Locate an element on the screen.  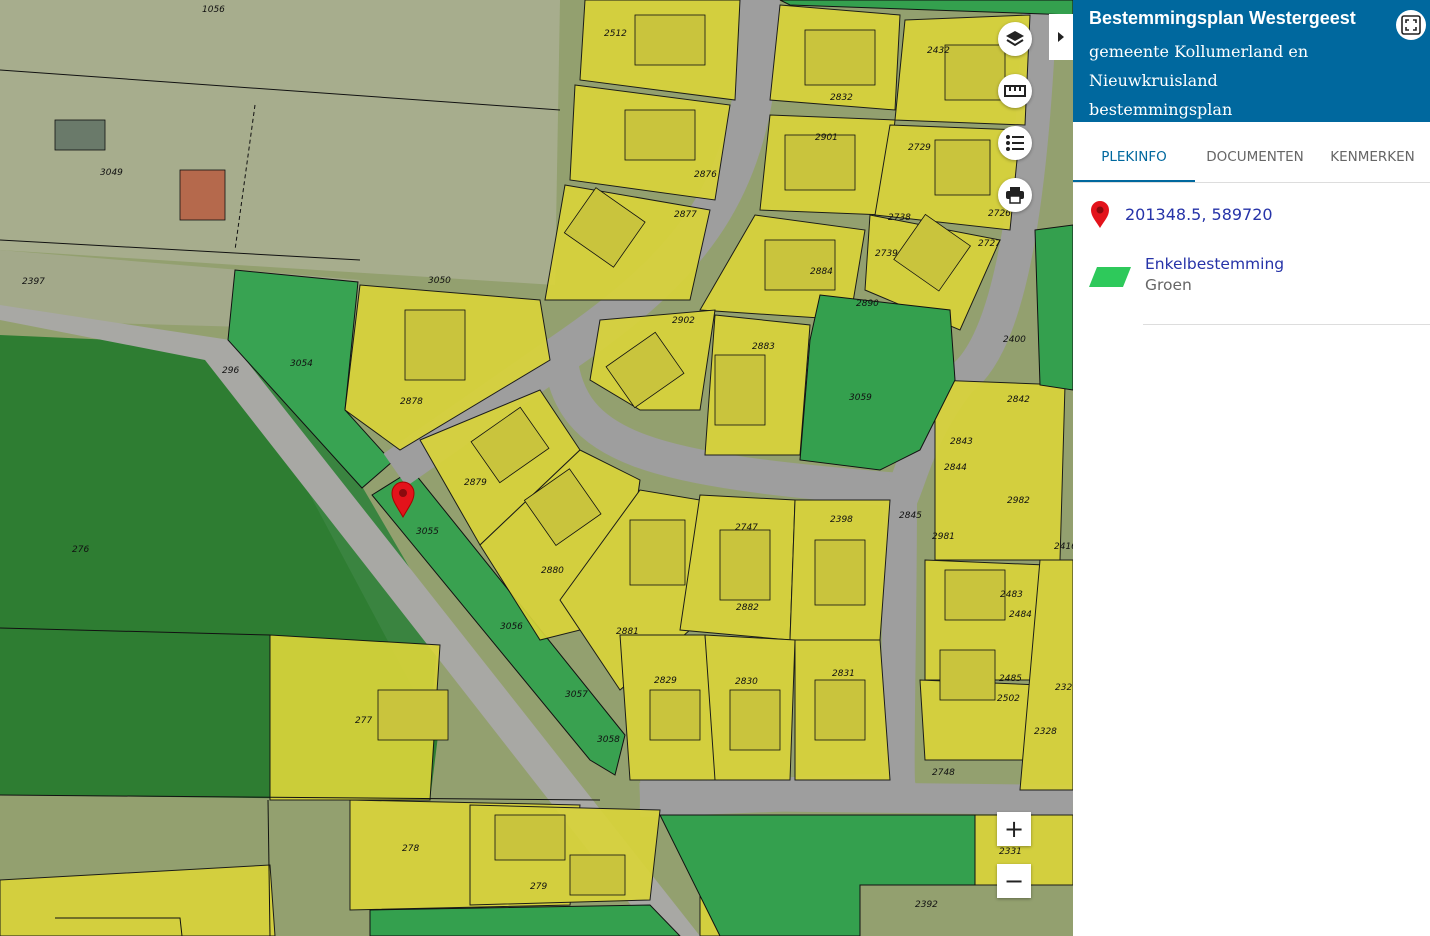
plot-label: 2512 is located at coordinates (615, 34).